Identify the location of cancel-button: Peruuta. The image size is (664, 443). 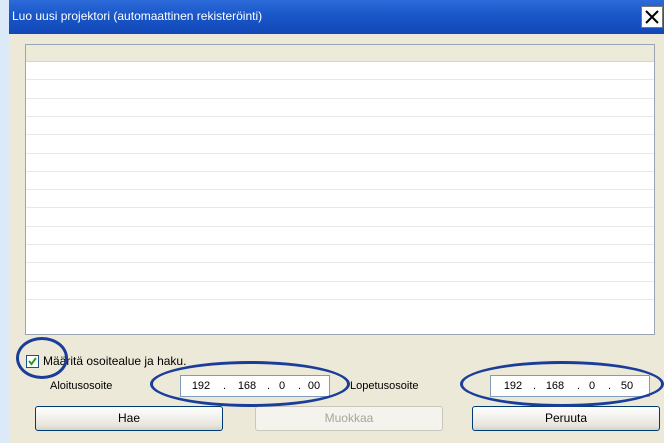
(566, 418).